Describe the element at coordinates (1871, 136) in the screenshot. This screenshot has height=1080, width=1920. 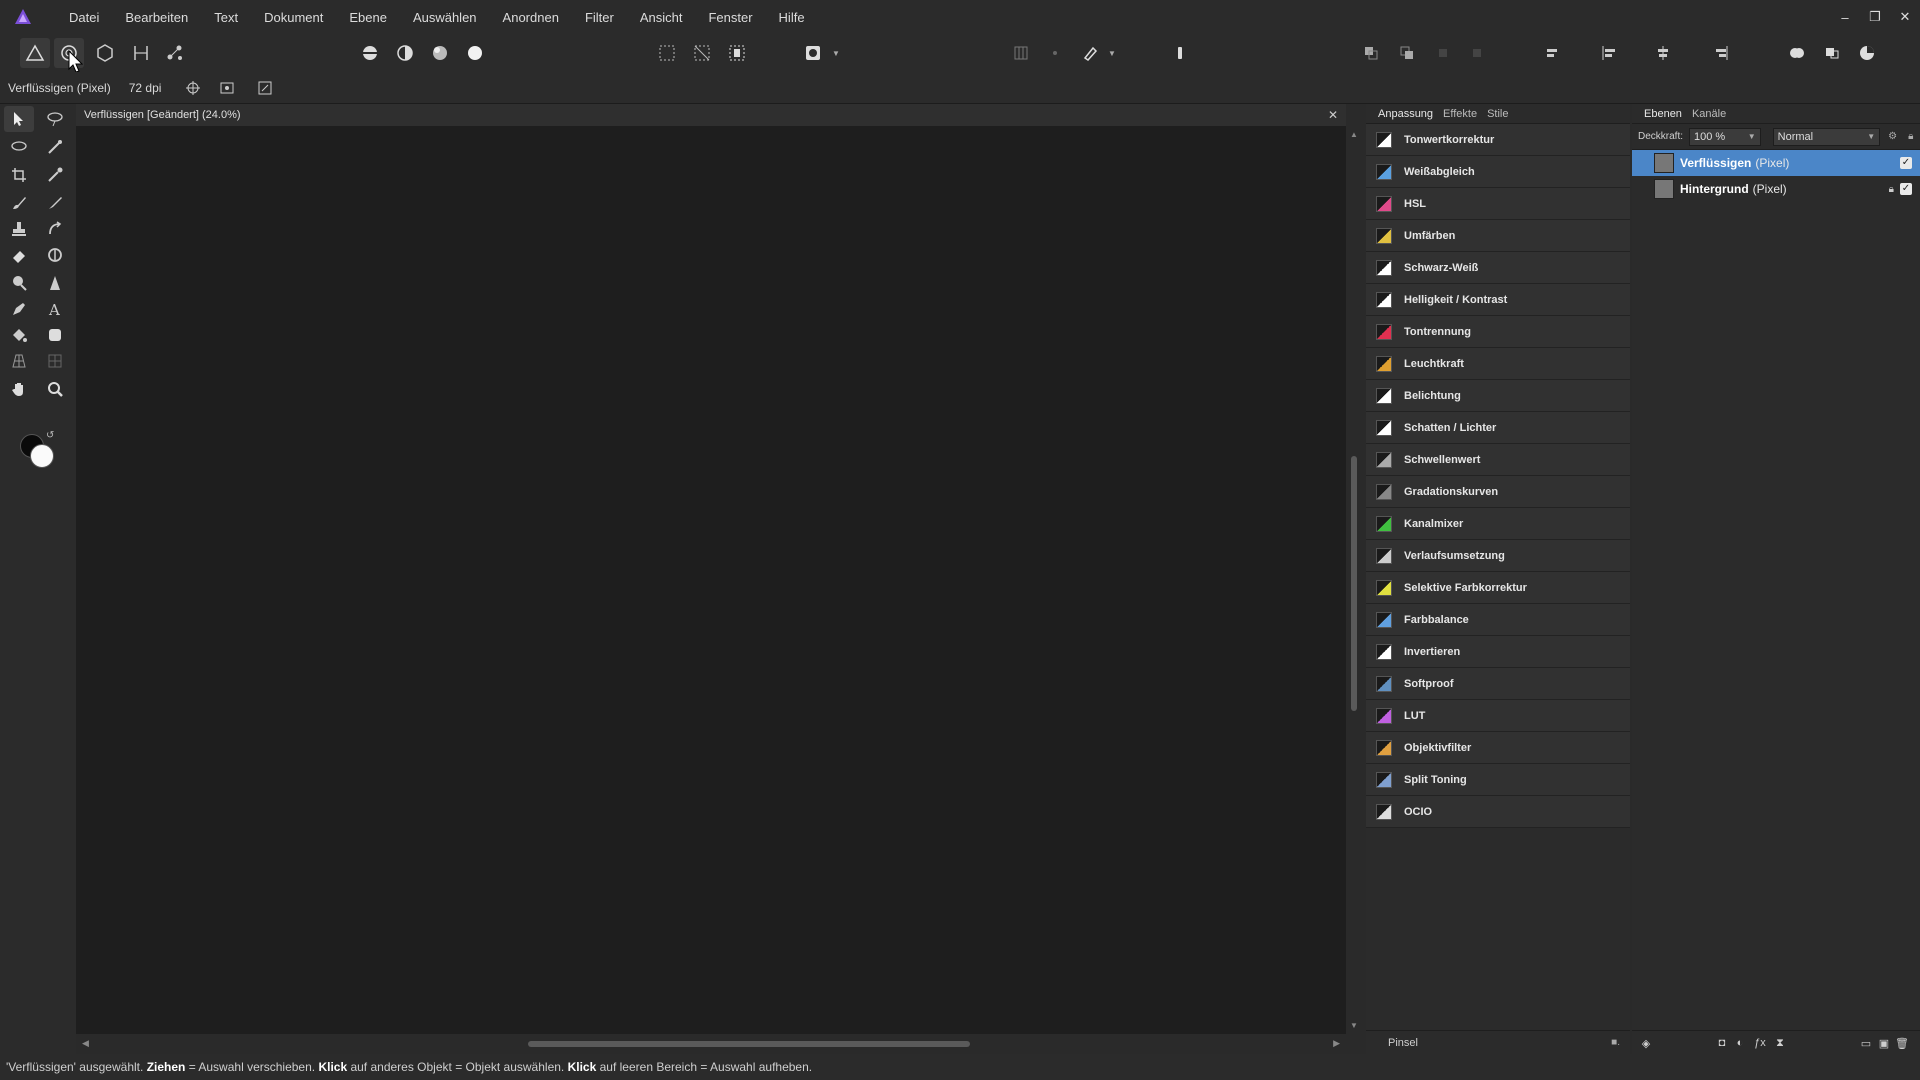
I see `blend-mode-dropdown-icon: ▼` at that location.